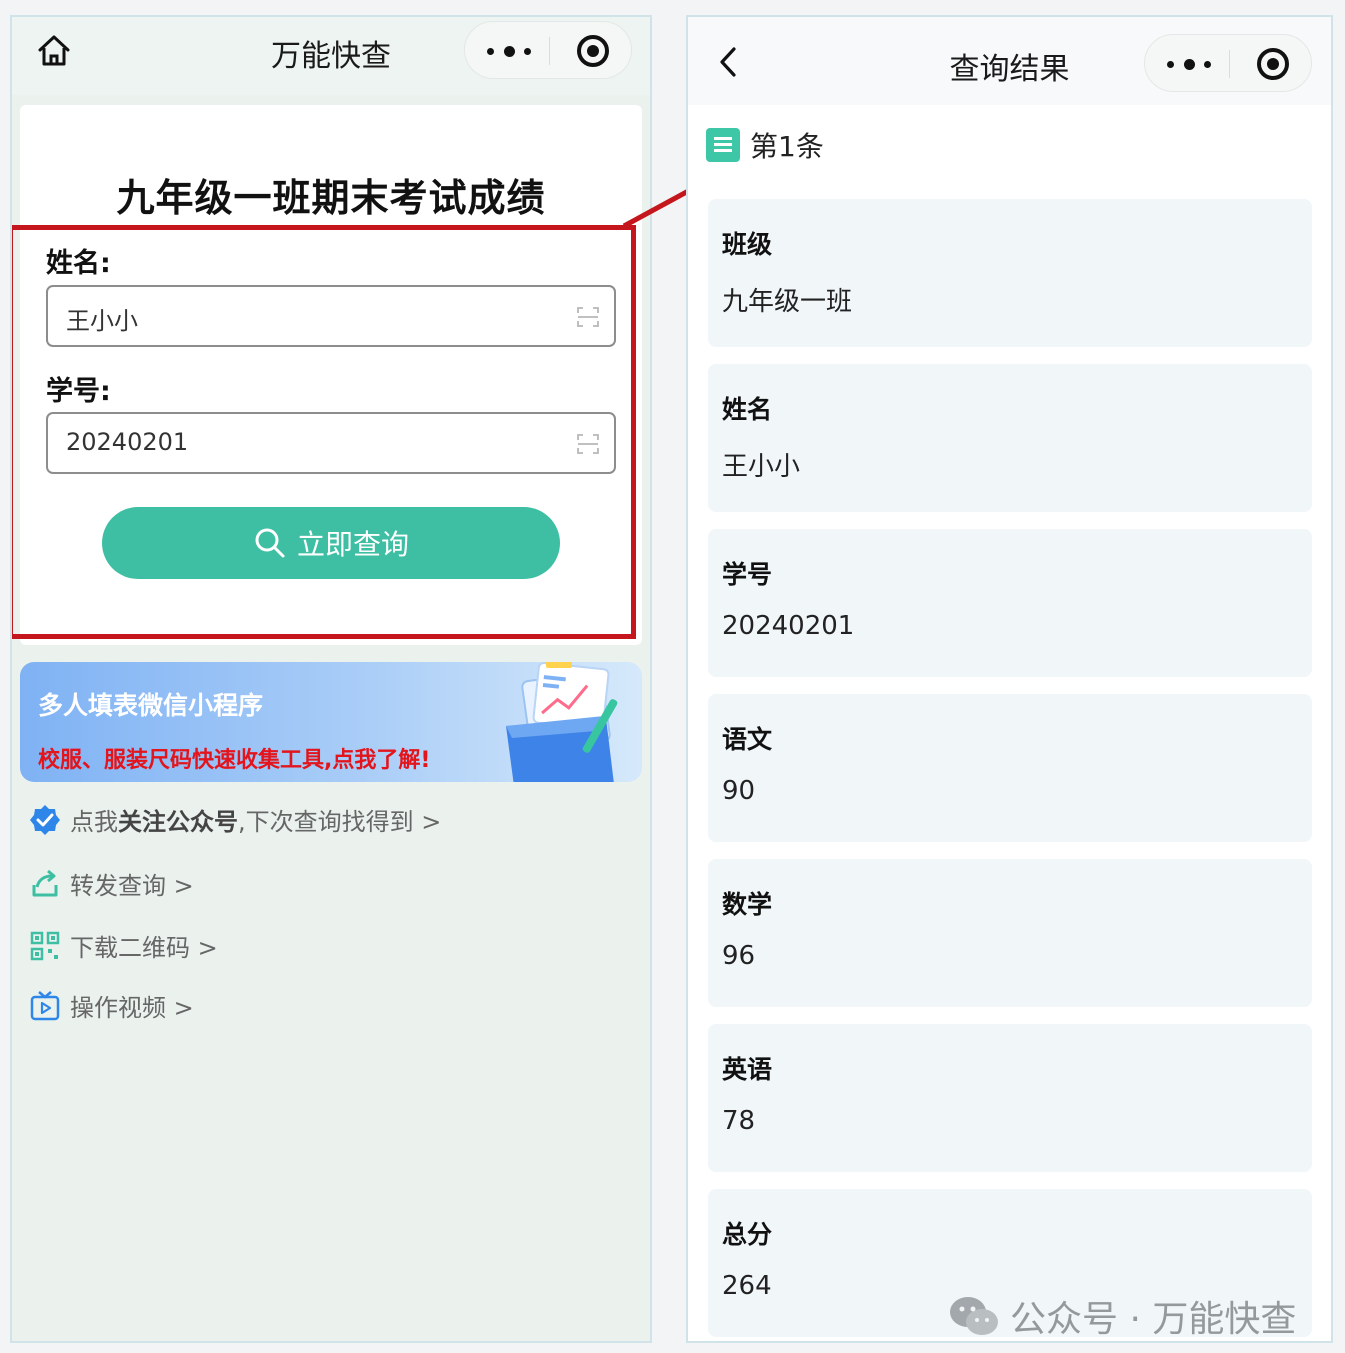  Describe the element at coordinates (1010, 273) in the screenshot. I see `result-field-card: 班级 九年级一班` at that location.